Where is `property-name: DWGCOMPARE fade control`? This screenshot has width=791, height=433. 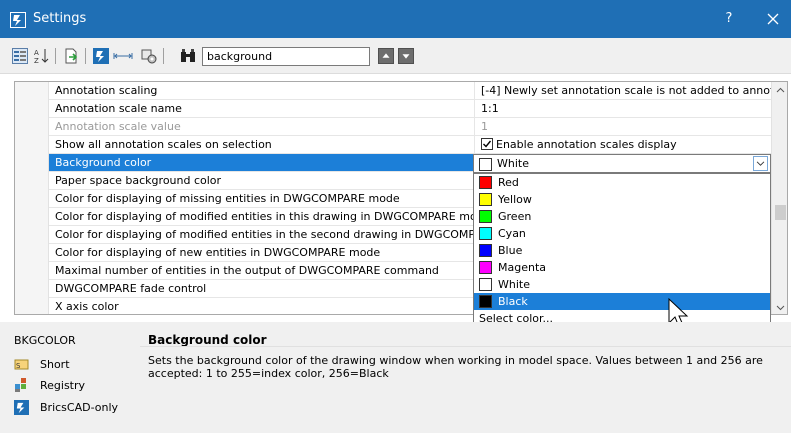
property-name: DWGCOMPARE fade control is located at coordinates (262, 288).